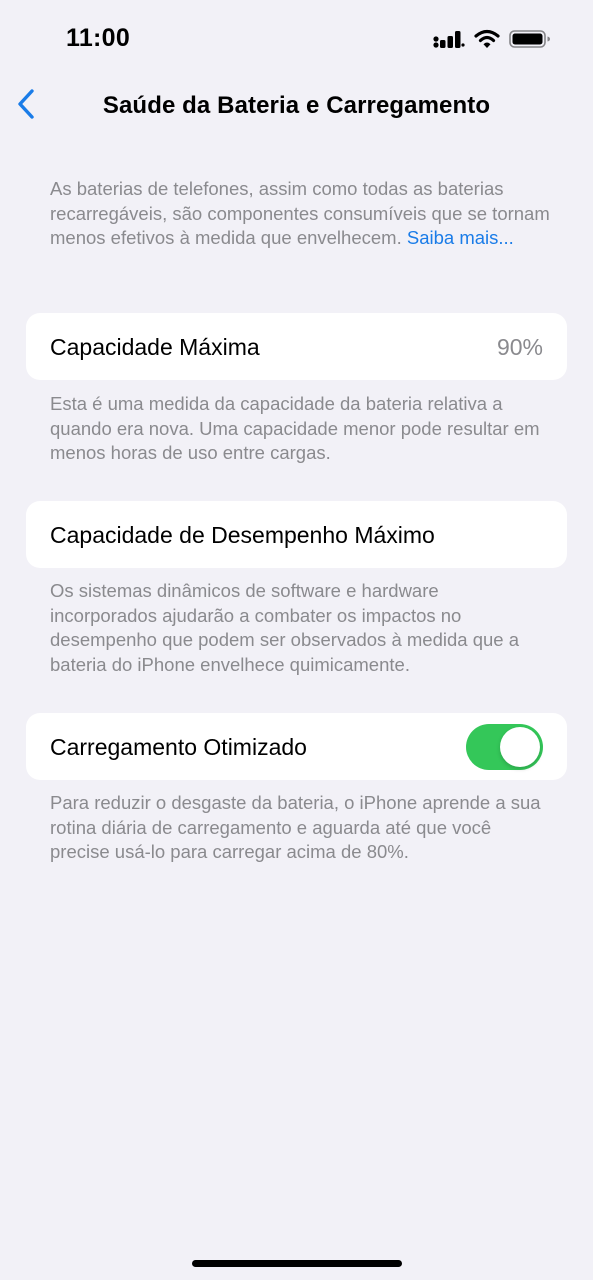  I want to click on navigation-bar: Saúde da Bateria e Carregamento, so click(296, 106).